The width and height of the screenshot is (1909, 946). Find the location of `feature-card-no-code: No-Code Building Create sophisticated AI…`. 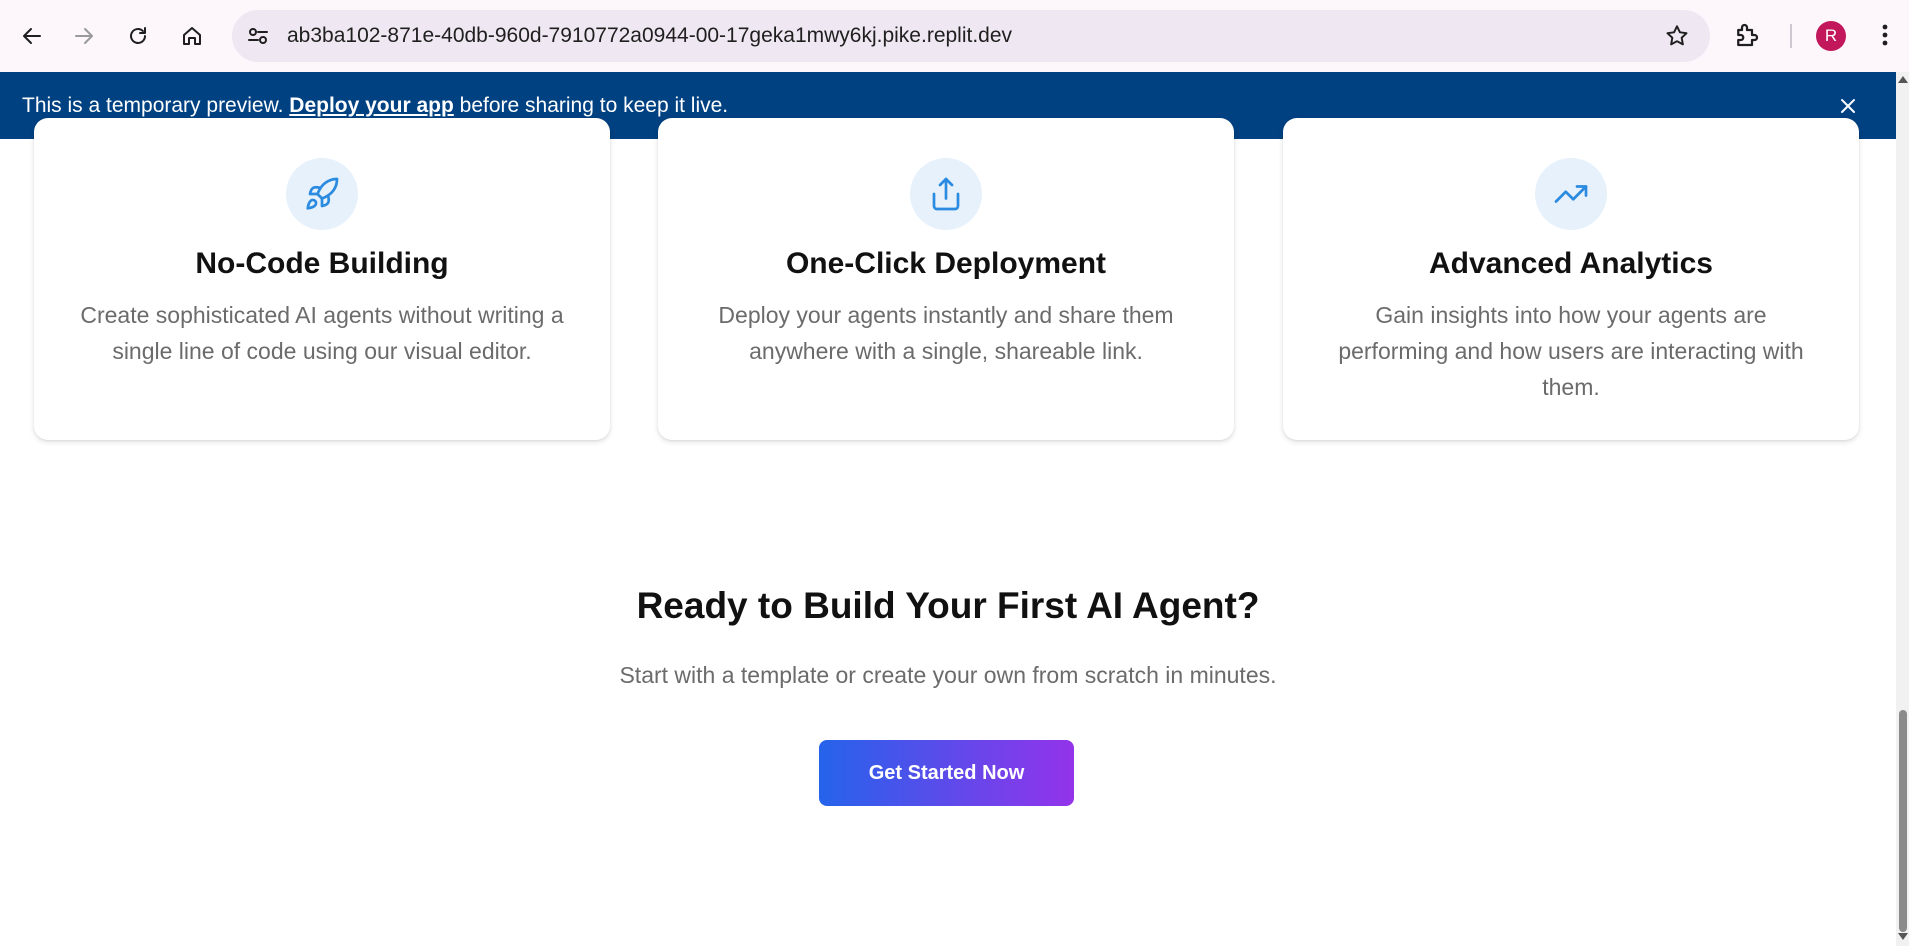

feature-card-no-code: No-Code Building Create sophisticated AI… is located at coordinates (322, 279).